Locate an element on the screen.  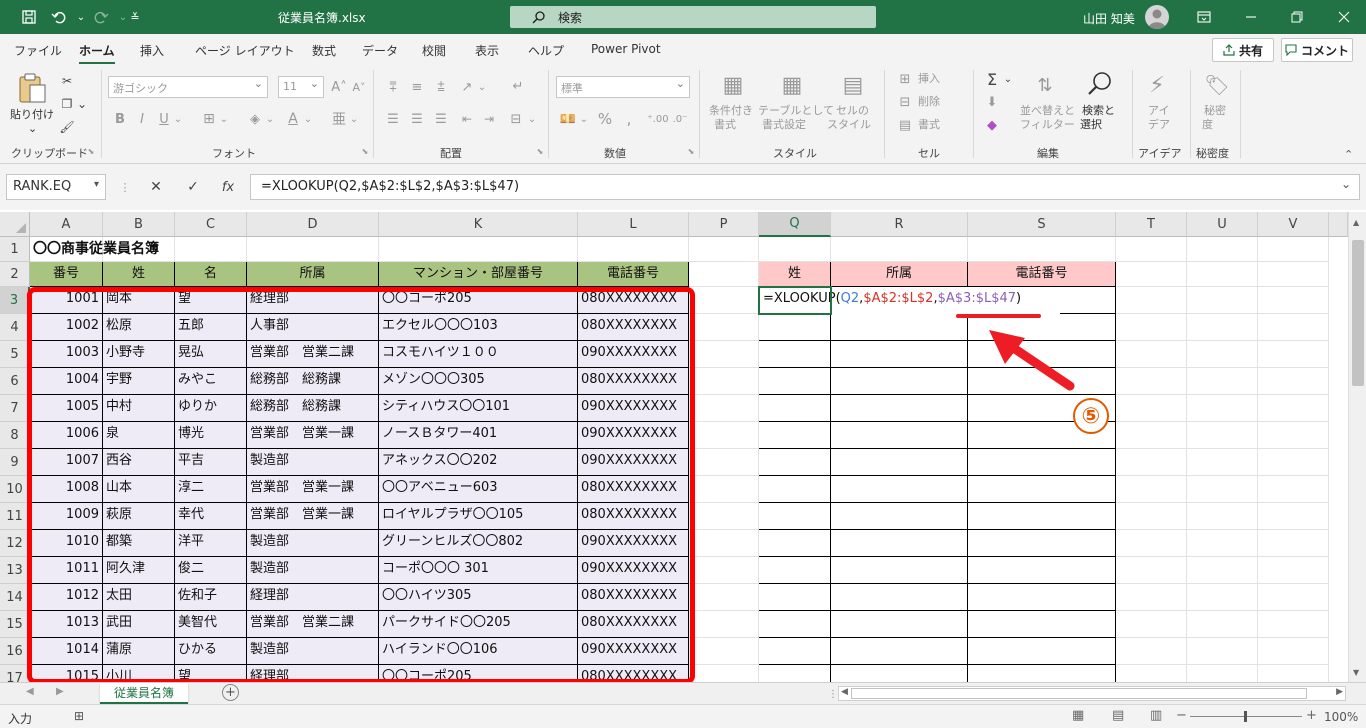
table-cell: 美智代 is located at coordinates (211, 624).